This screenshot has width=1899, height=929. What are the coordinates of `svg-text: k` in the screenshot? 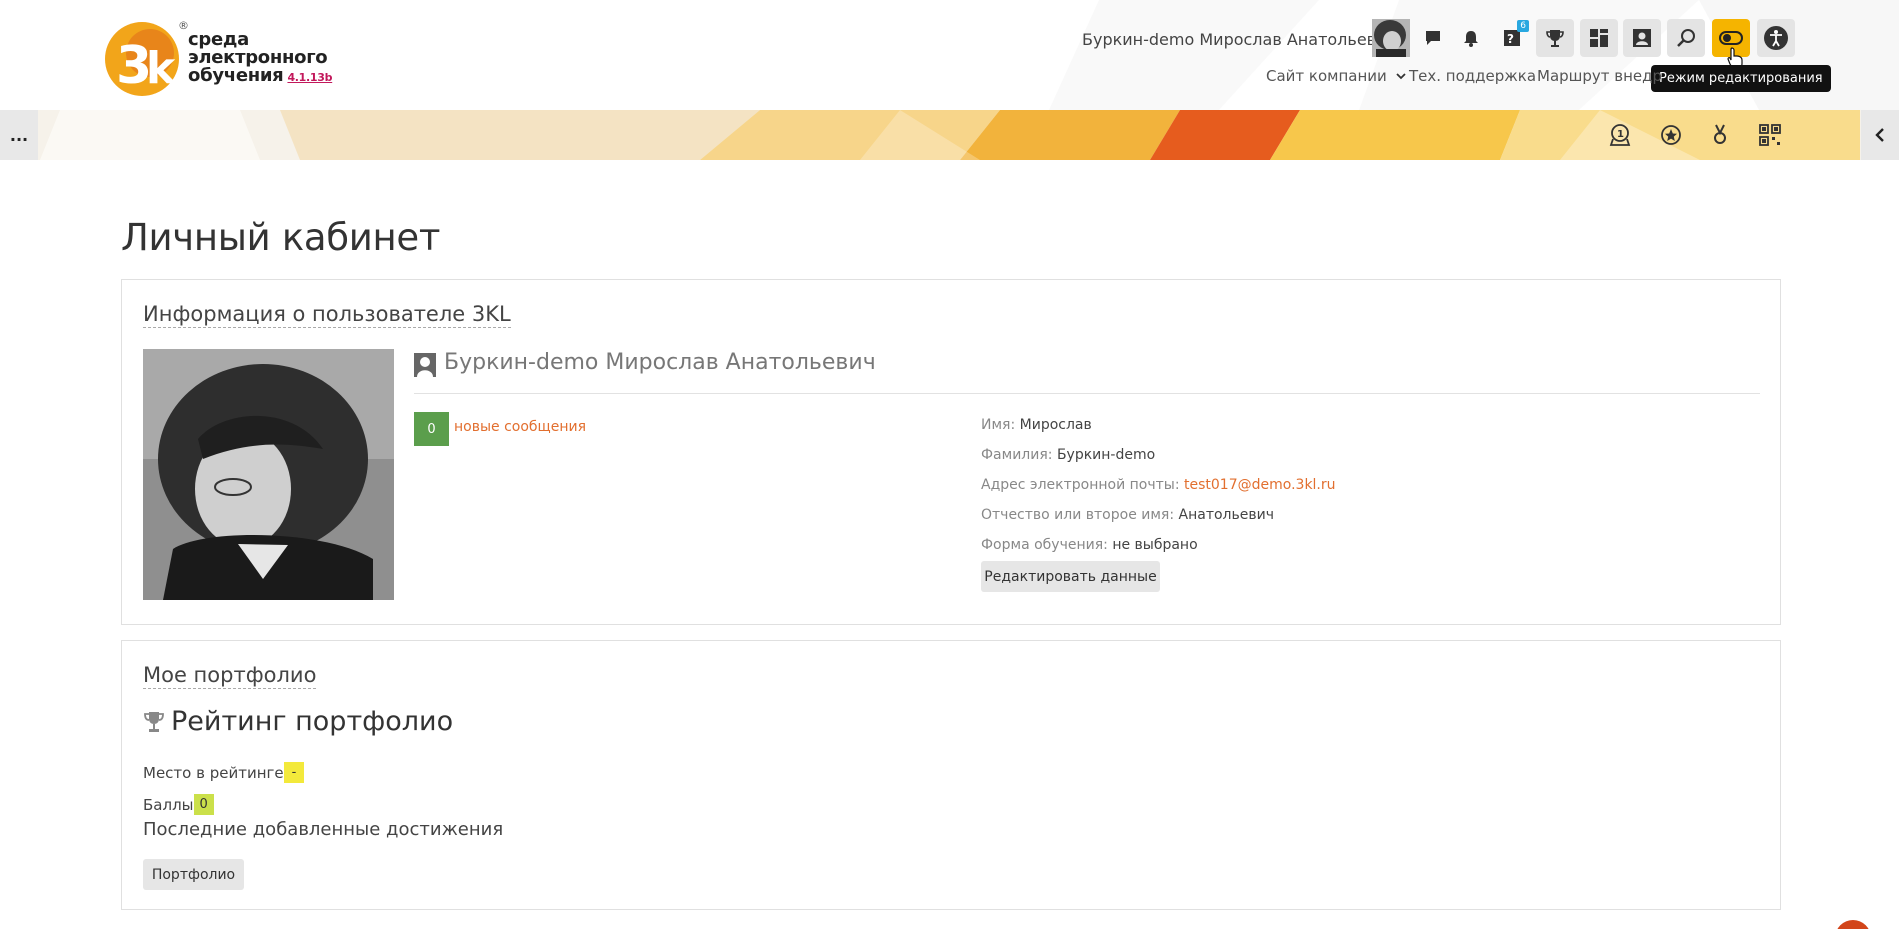 It's located at (161, 68).